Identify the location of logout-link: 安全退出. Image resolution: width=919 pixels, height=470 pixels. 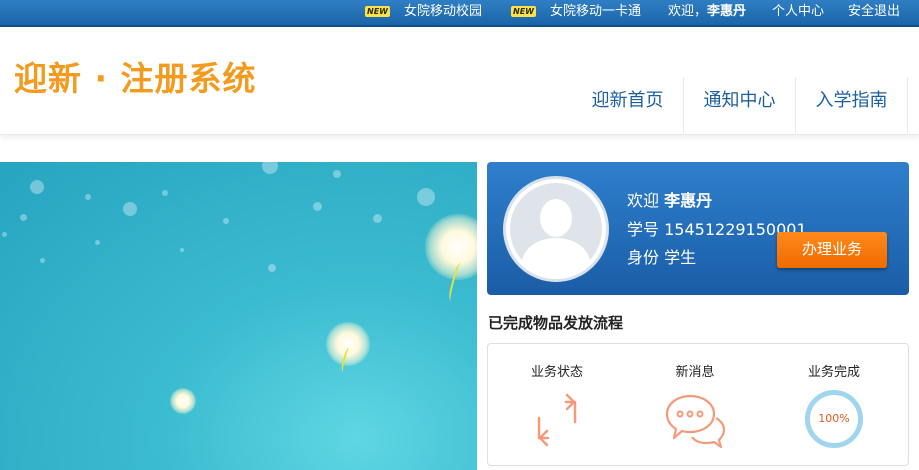
(874, 12).